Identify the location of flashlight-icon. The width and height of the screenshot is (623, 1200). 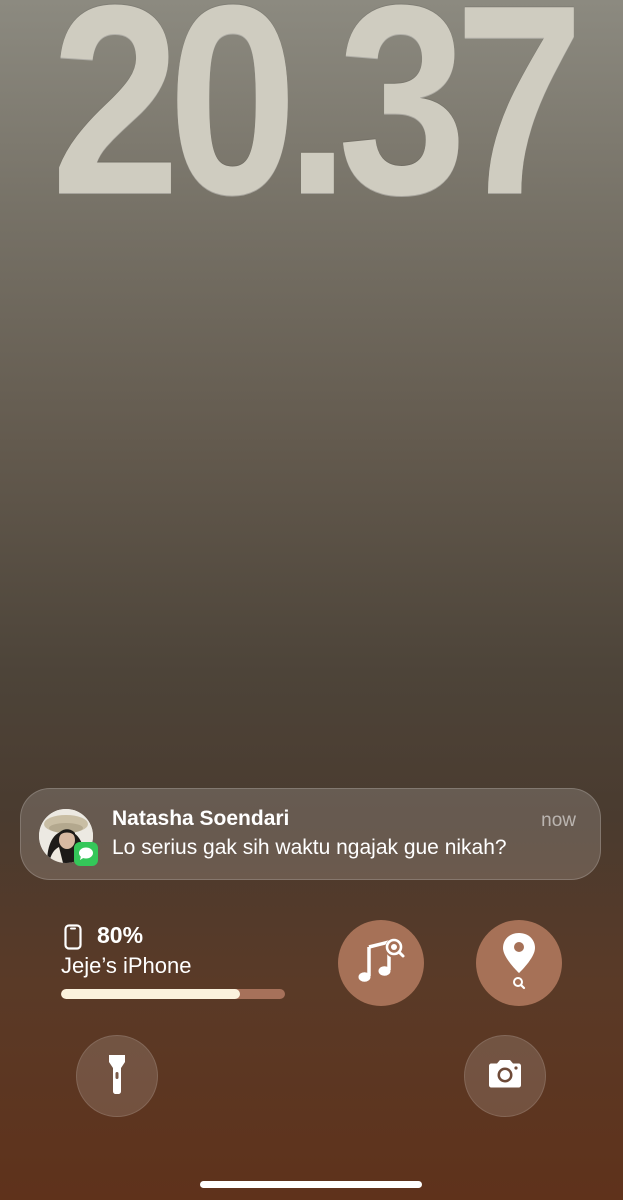
(117, 1076).